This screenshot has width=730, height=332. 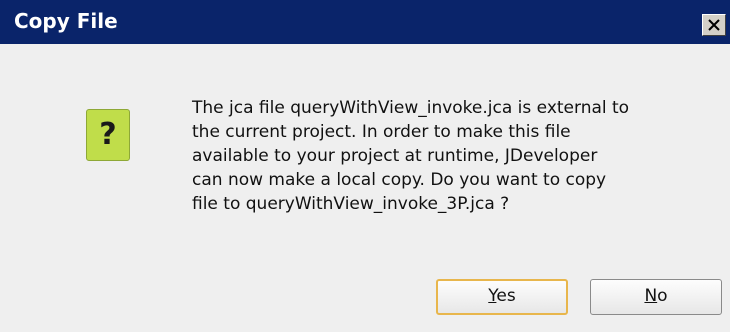 I want to click on yes-button: Yes, so click(x=502, y=297).